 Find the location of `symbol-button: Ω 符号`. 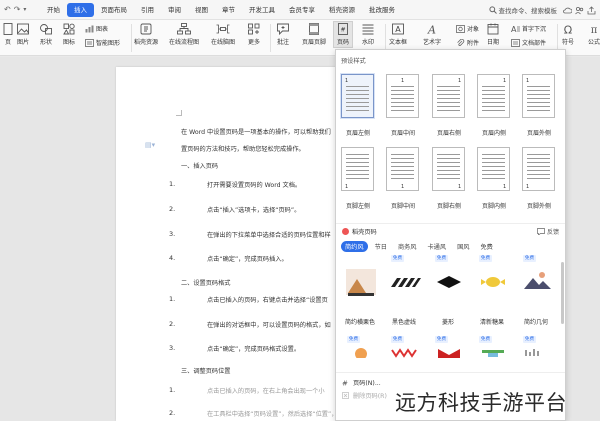

symbol-button: Ω 符号 is located at coordinates (568, 35).